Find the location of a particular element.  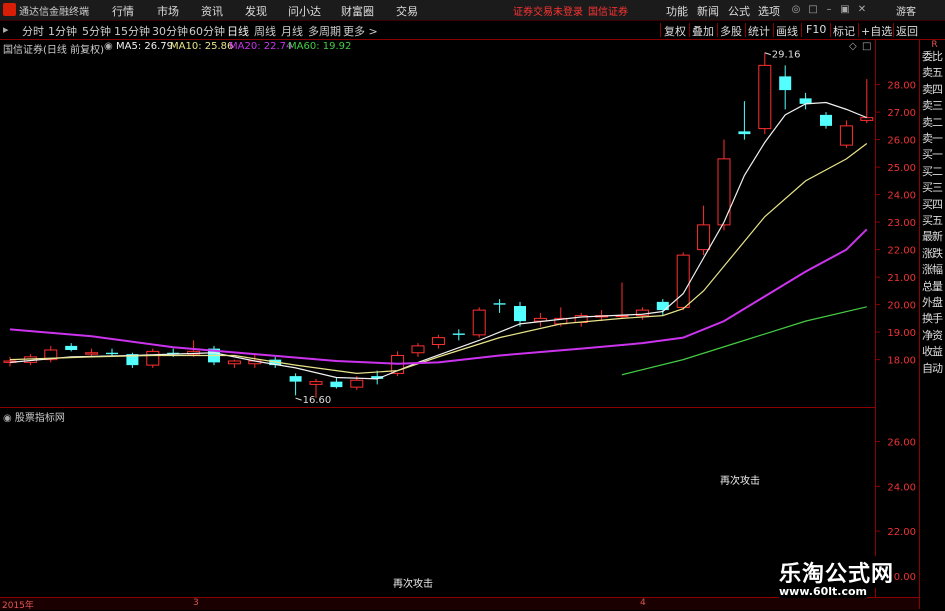

menu-options: 选项 is located at coordinates (769, 11).